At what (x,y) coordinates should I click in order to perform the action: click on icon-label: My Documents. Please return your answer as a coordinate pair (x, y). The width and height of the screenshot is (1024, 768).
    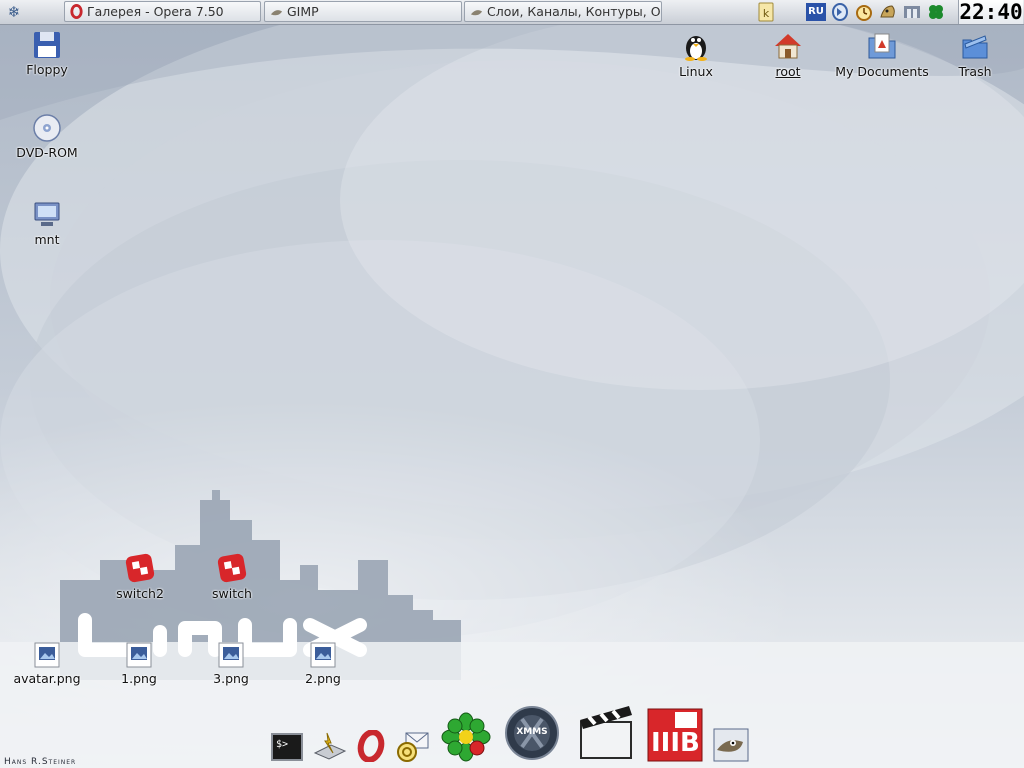
    Looking at the image, I should click on (882, 71).